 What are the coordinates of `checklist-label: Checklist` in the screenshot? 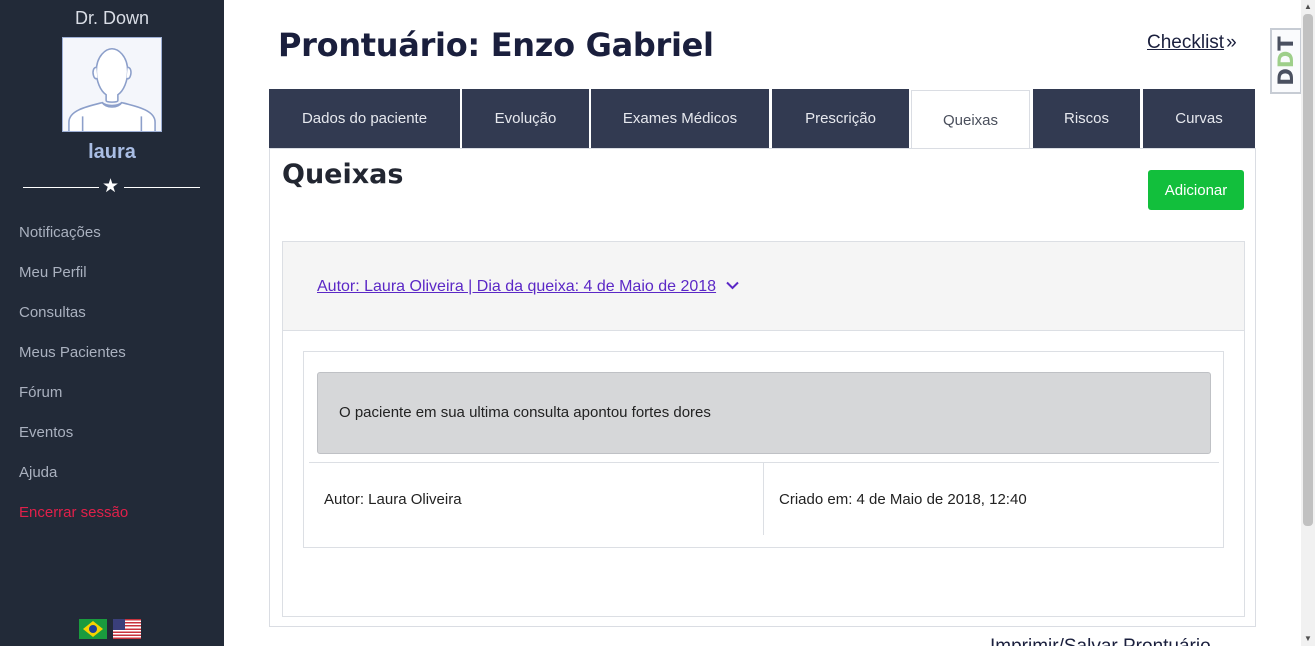 It's located at (1186, 42).